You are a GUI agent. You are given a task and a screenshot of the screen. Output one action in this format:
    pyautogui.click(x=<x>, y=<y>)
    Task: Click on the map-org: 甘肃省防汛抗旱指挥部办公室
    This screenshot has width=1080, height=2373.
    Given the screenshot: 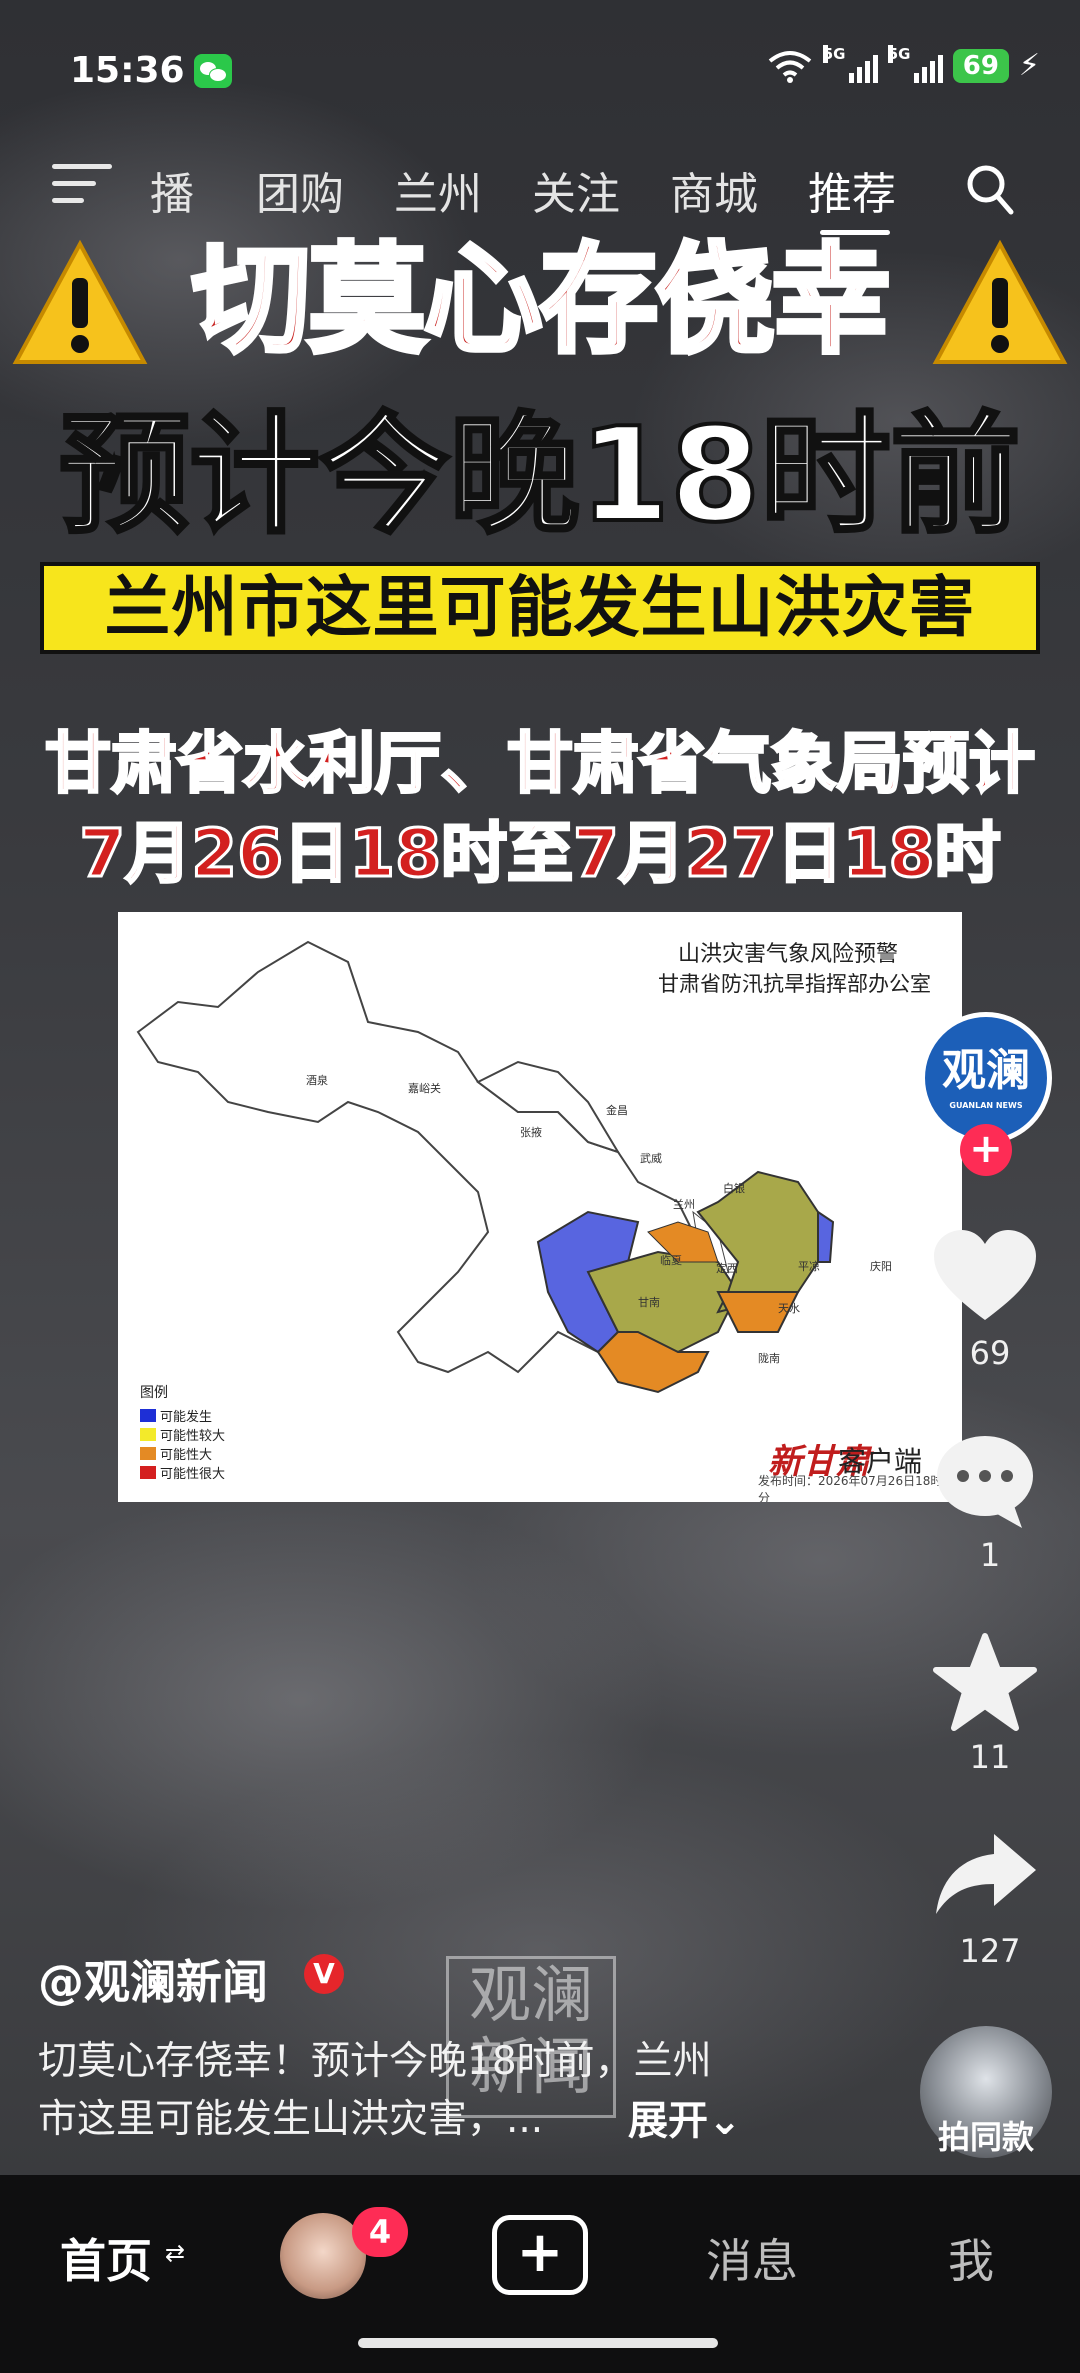 What is the action you would take?
    pyautogui.click(x=794, y=984)
    